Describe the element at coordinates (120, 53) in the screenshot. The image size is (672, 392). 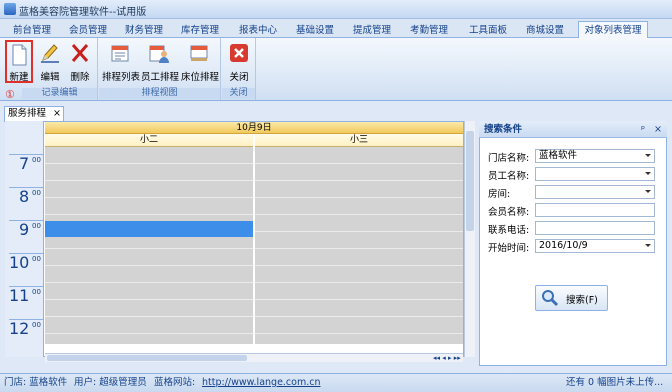
I see `calendar-list-icon` at that location.